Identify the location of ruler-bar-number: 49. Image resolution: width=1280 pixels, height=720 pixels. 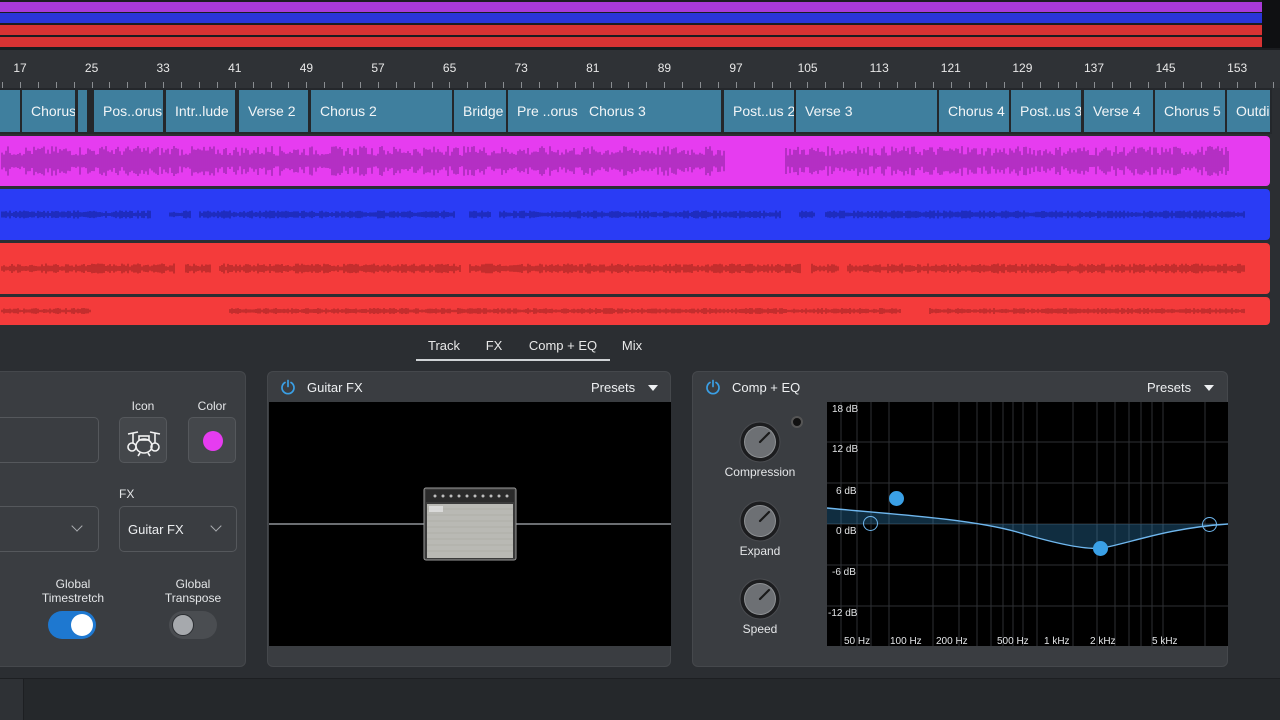
(306, 68).